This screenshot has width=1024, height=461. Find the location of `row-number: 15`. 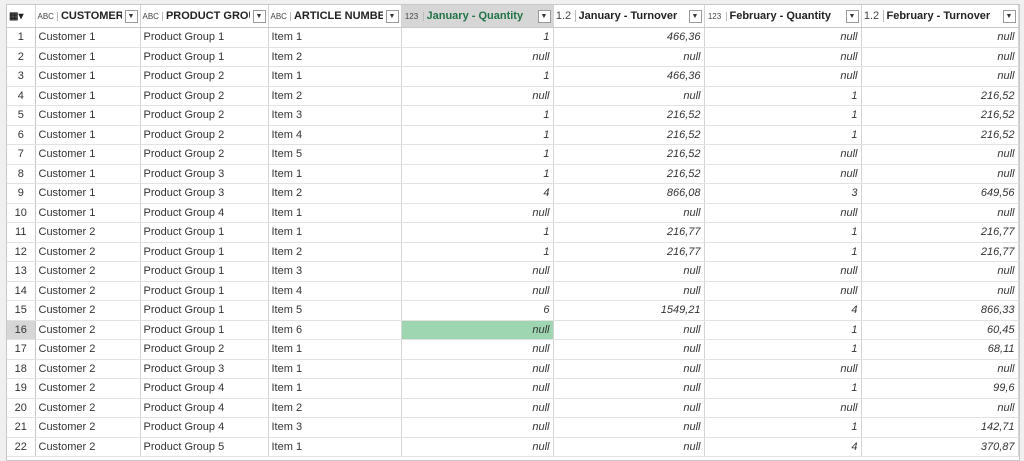

row-number: 15 is located at coordinates (21, 310).